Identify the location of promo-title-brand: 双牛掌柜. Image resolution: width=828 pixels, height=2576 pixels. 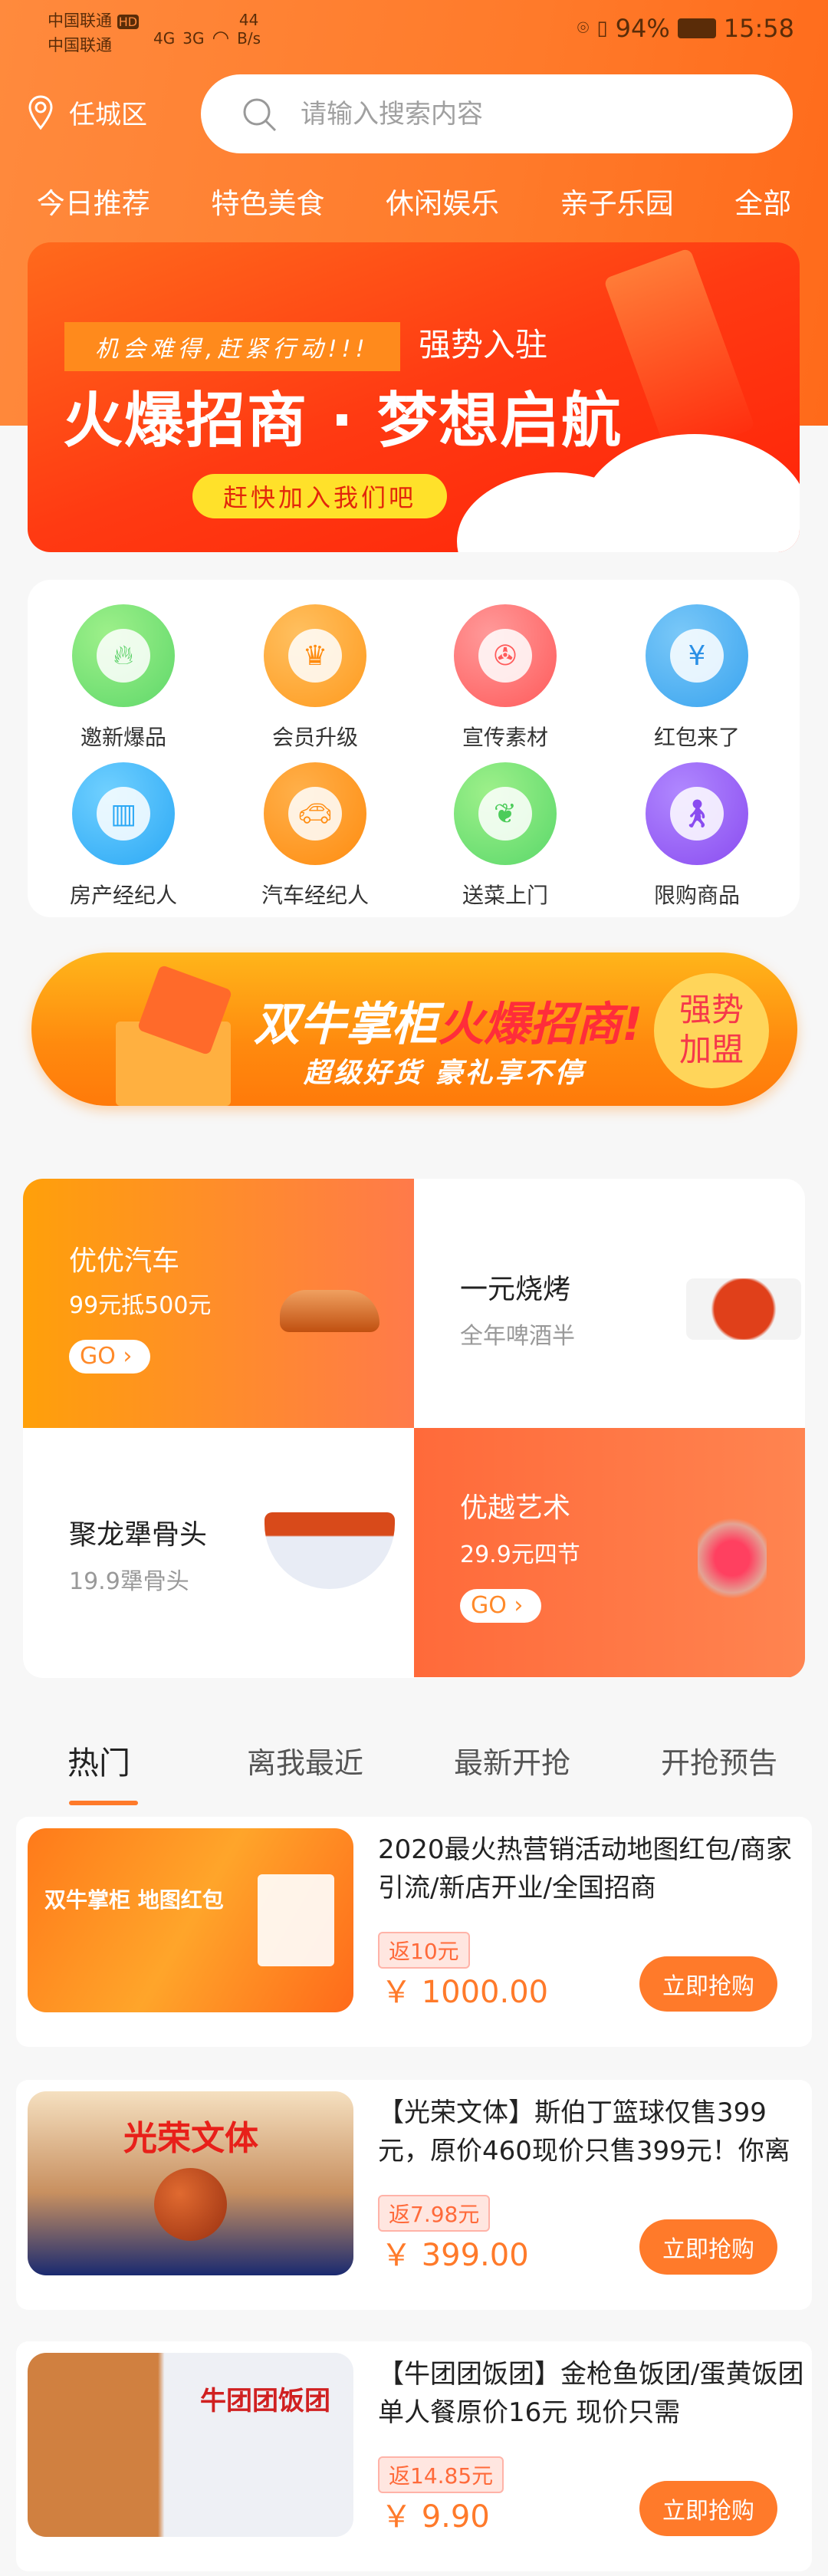
(346, 1024).